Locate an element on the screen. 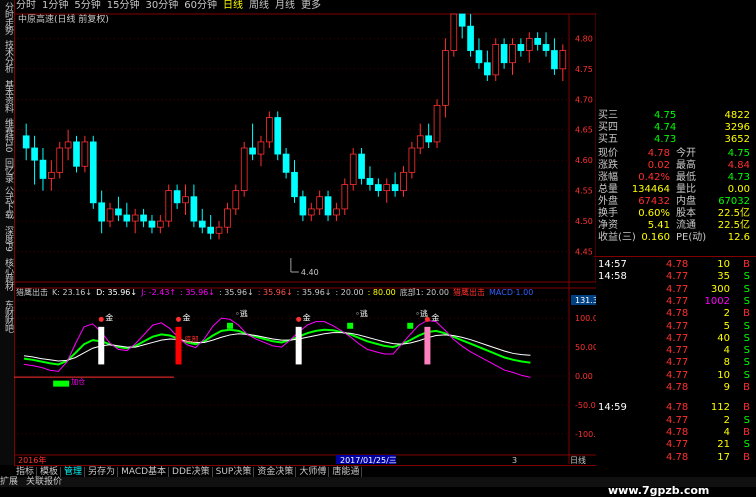  left-tab-5: 公式下载 is located at coordinates (7, 202).